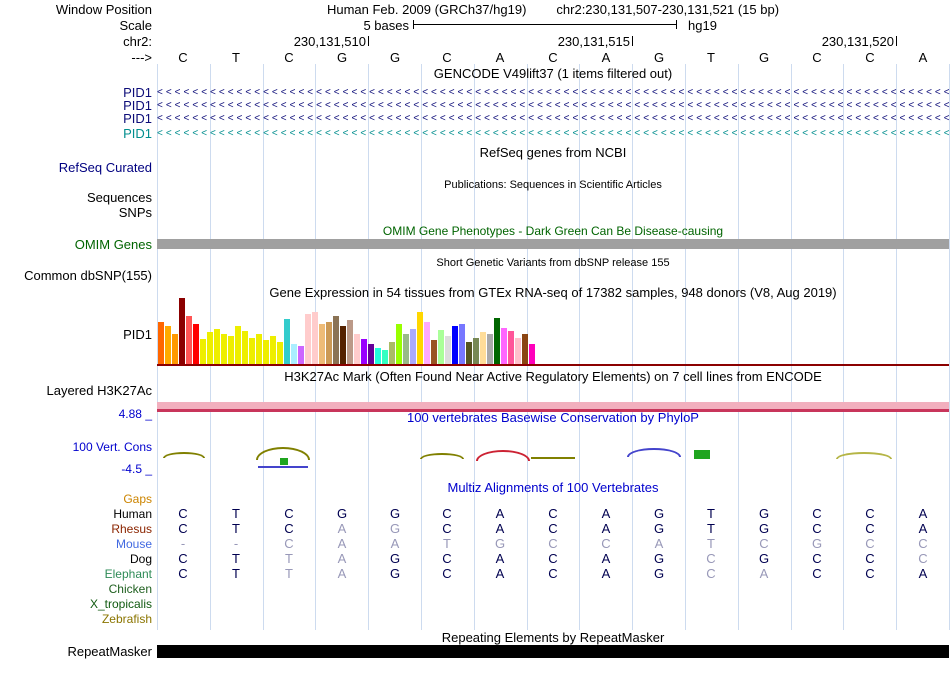 The height and width of the screenshot is (676, 950). What do you see at coordinates (413, 24) in the screenshot?
I see `scale-bar-left-tick` at bounding box center [413, 24].